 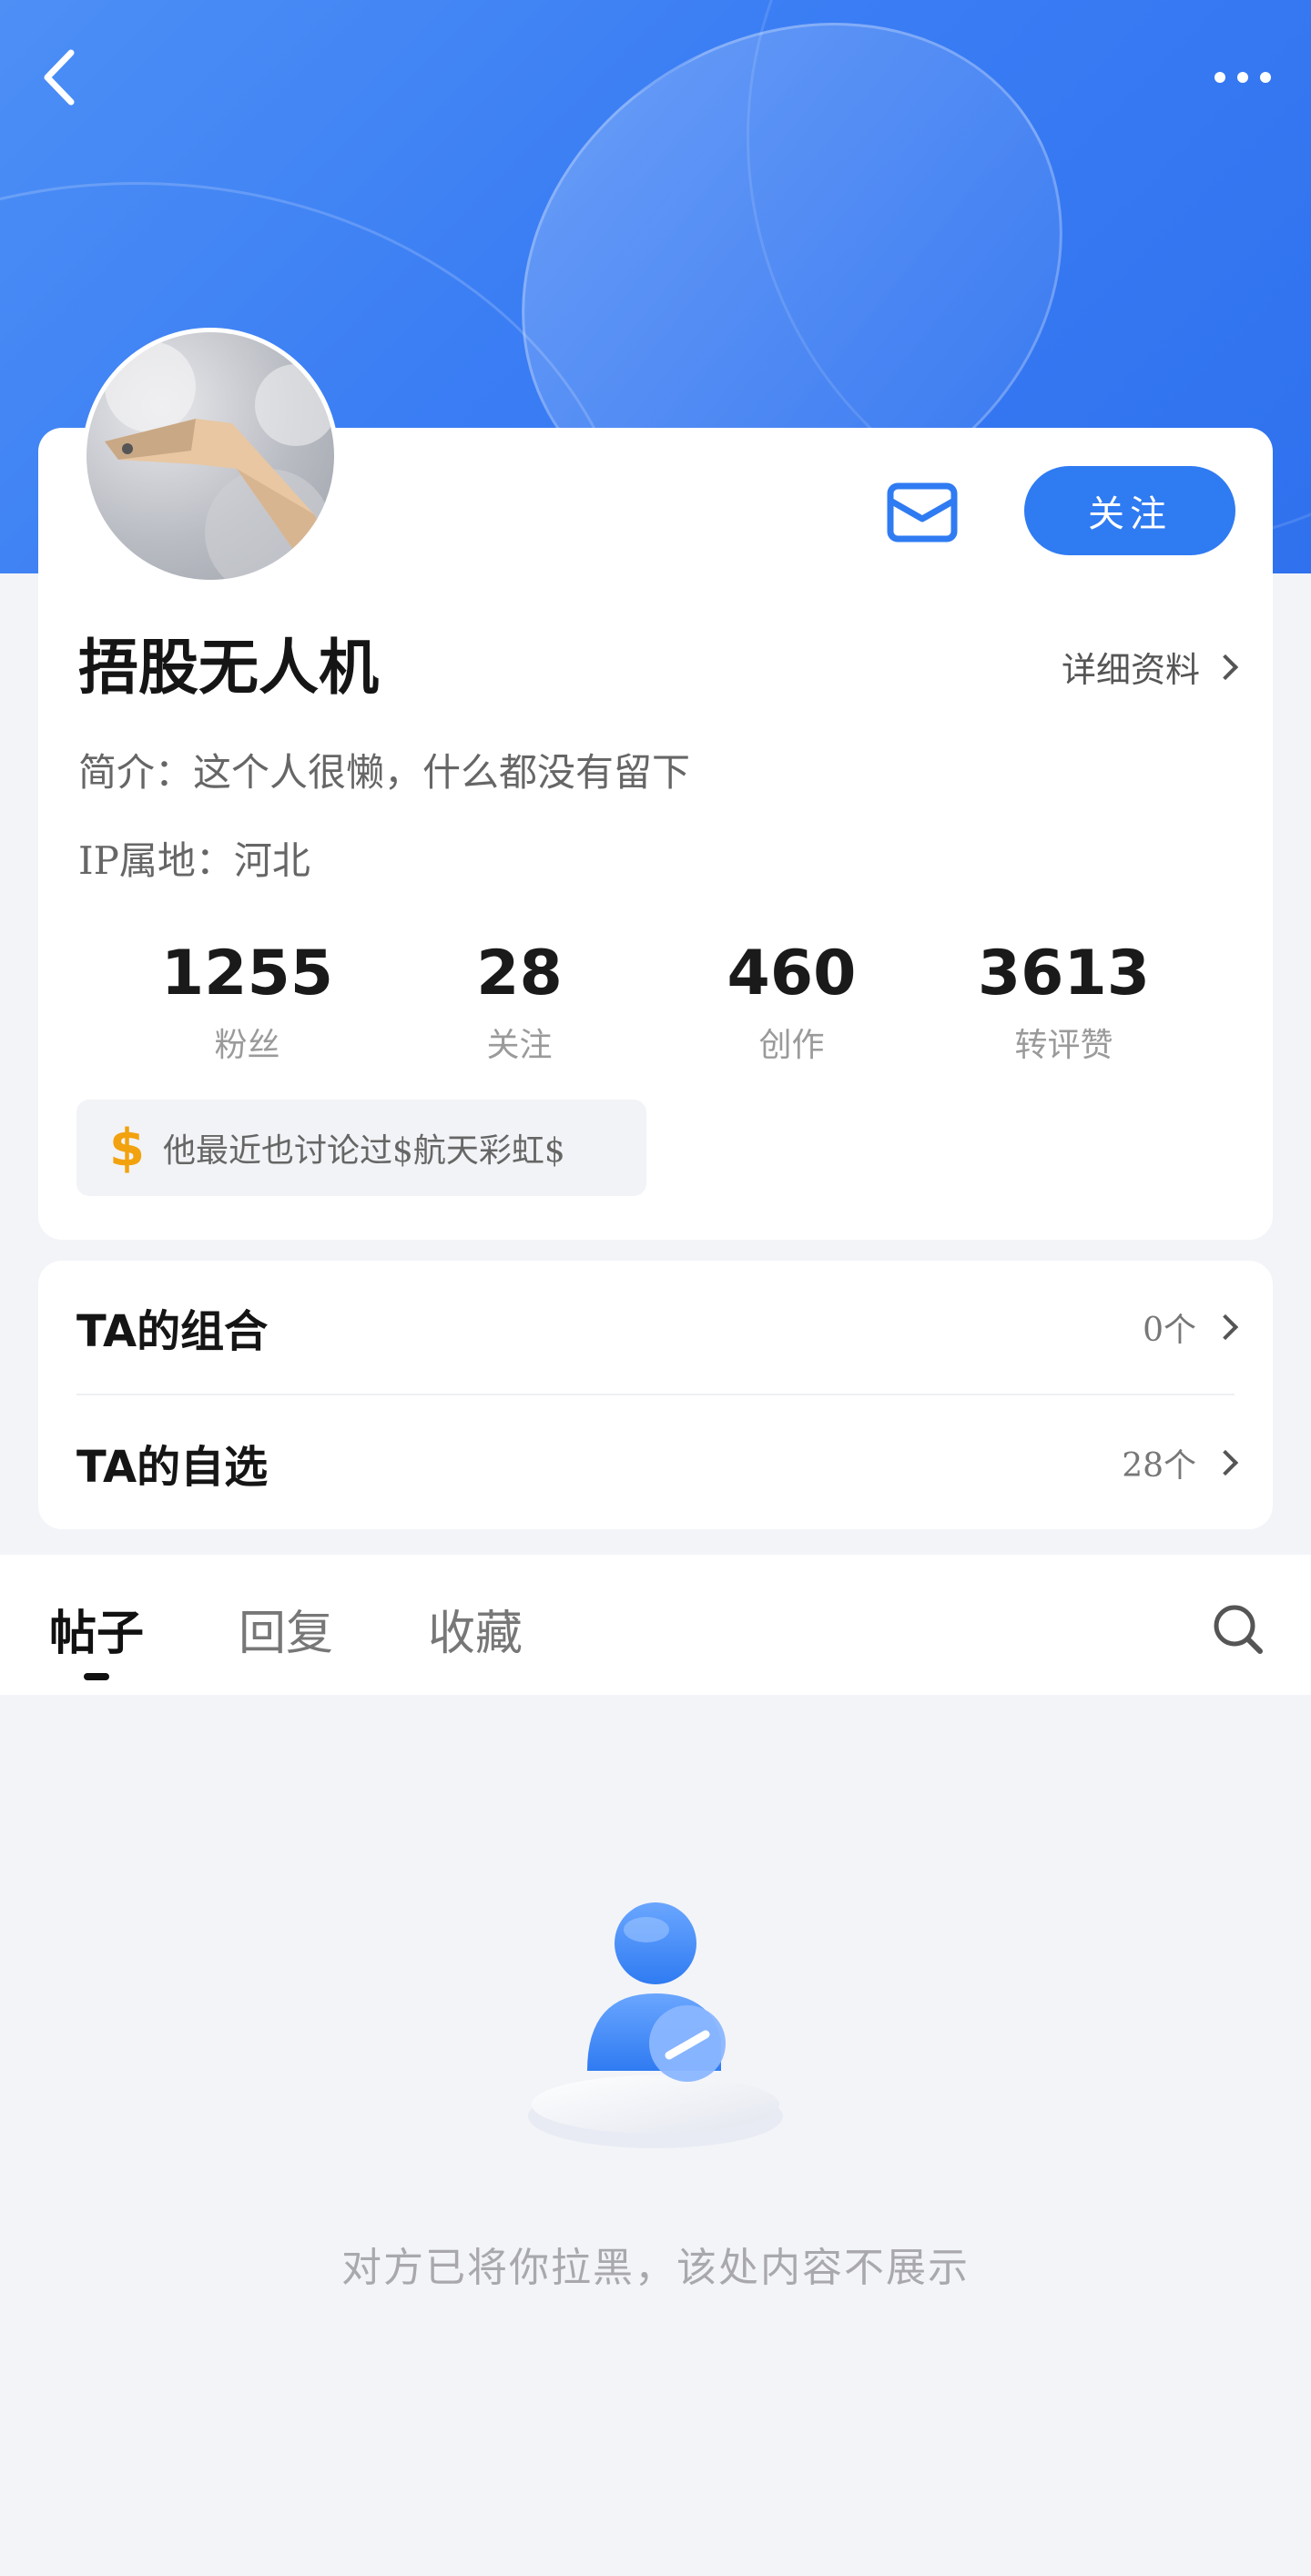 I want to click on stat-following: 28 关注, so click(x=520, y=1002).